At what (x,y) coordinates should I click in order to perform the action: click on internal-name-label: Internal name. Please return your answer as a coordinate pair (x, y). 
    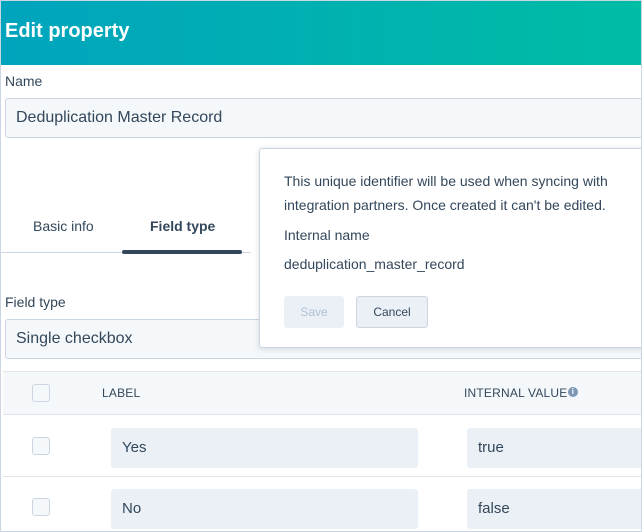
    Looking at the image, I should click on (327, 235).